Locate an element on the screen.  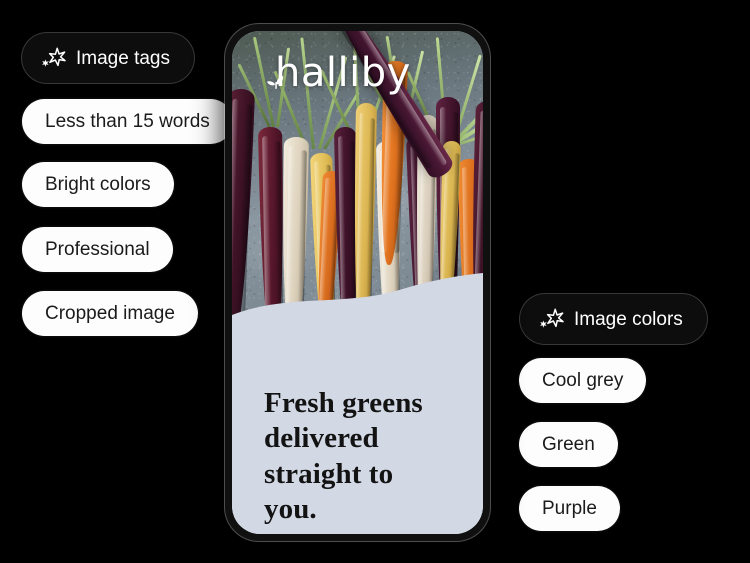
color-pill: Cool grey is located at coordinates (583, 380).